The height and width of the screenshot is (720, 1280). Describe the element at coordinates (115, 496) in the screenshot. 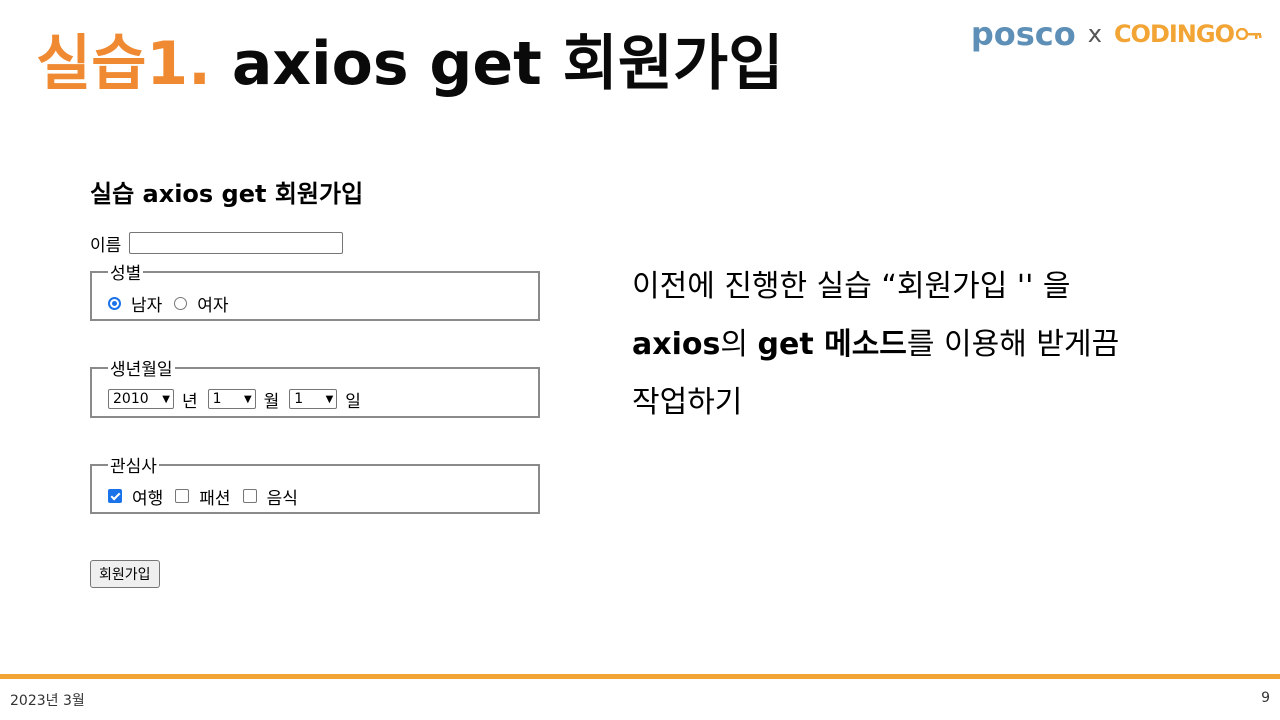

I see `interest-checkbox-travel` at that location.